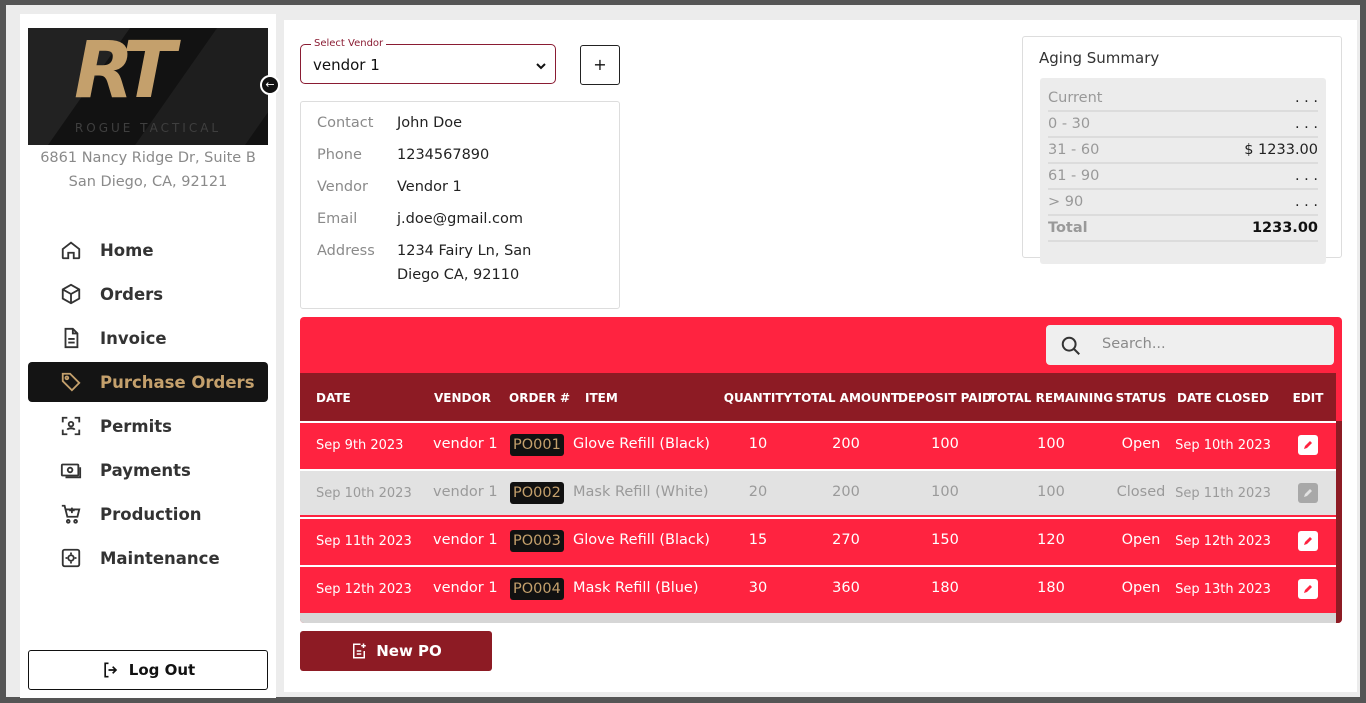  What do you see at coordinates (636, 588) in the screenshot?
I see `cell-item: Mask Refill (Blue)` at bounding box center [636, 588].